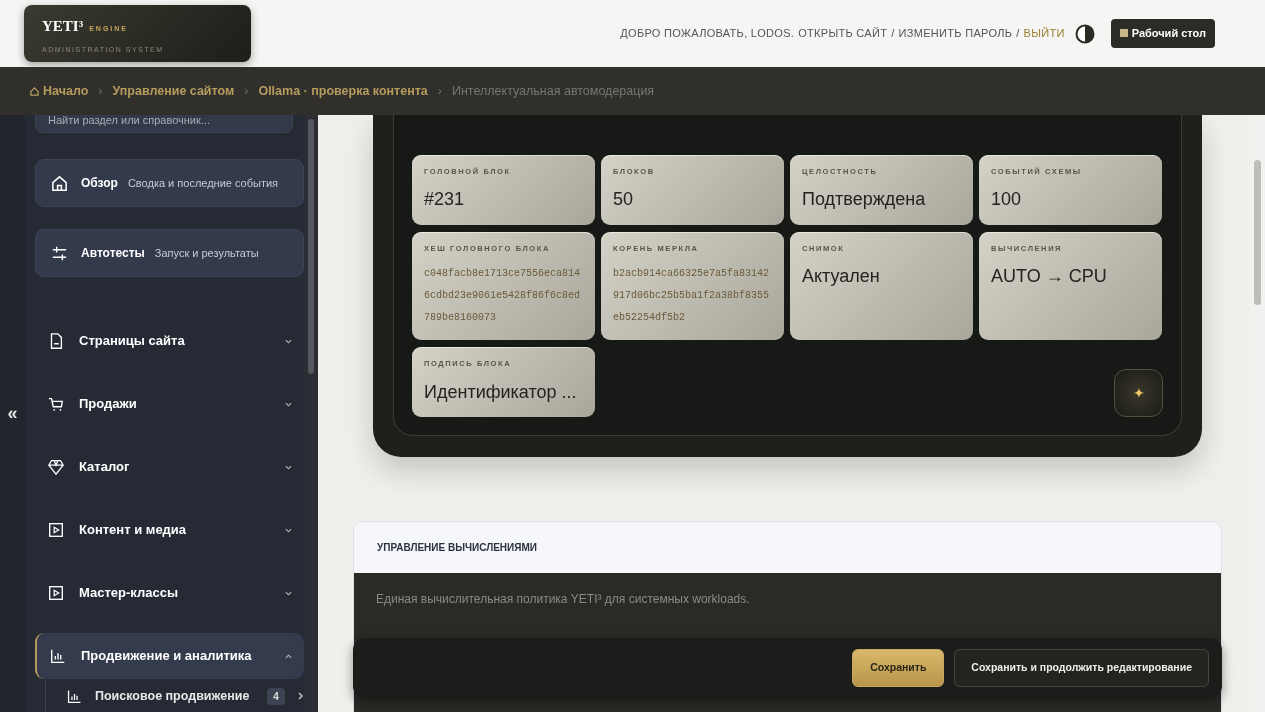  I want to click on header-link: ОТКРЫТЬ САЙТ, so click(843, 33).